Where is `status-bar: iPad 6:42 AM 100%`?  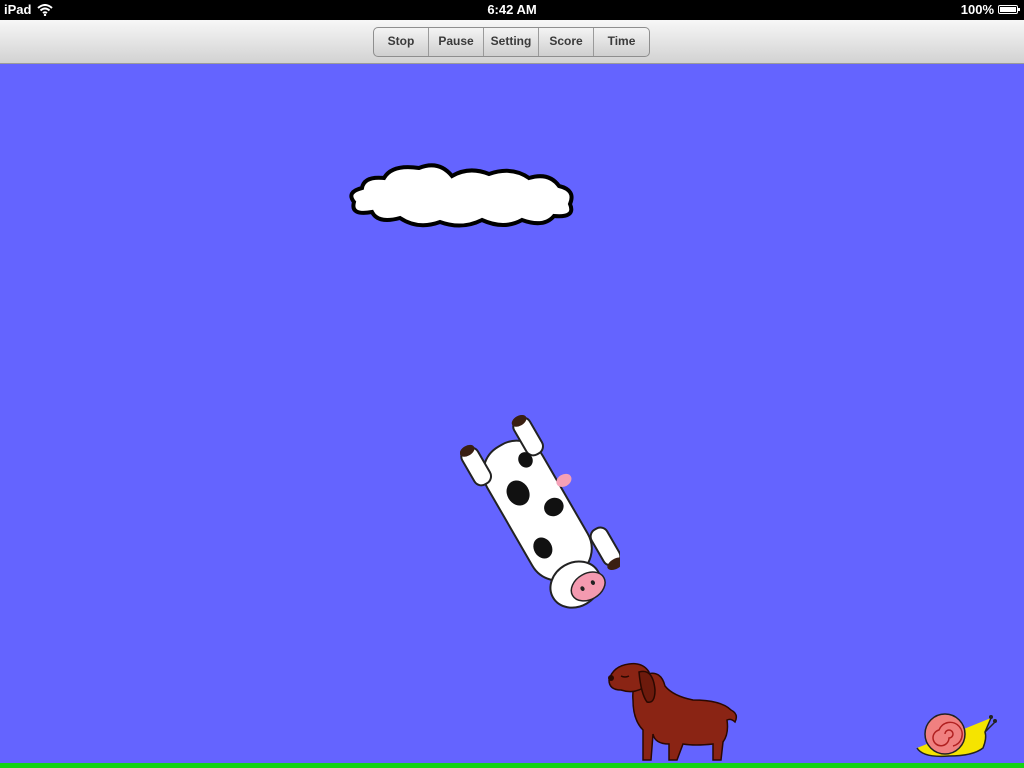 status-bar: iPad 6:42 AM 100% is located at coordinates (512, 10).